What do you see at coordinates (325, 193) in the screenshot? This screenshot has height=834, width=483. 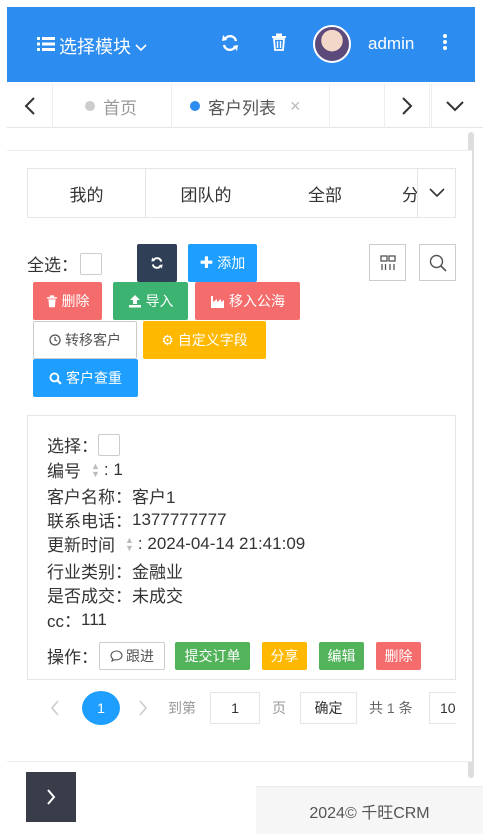 I see `tab-all: 全部` at bounding box center [325, 193].